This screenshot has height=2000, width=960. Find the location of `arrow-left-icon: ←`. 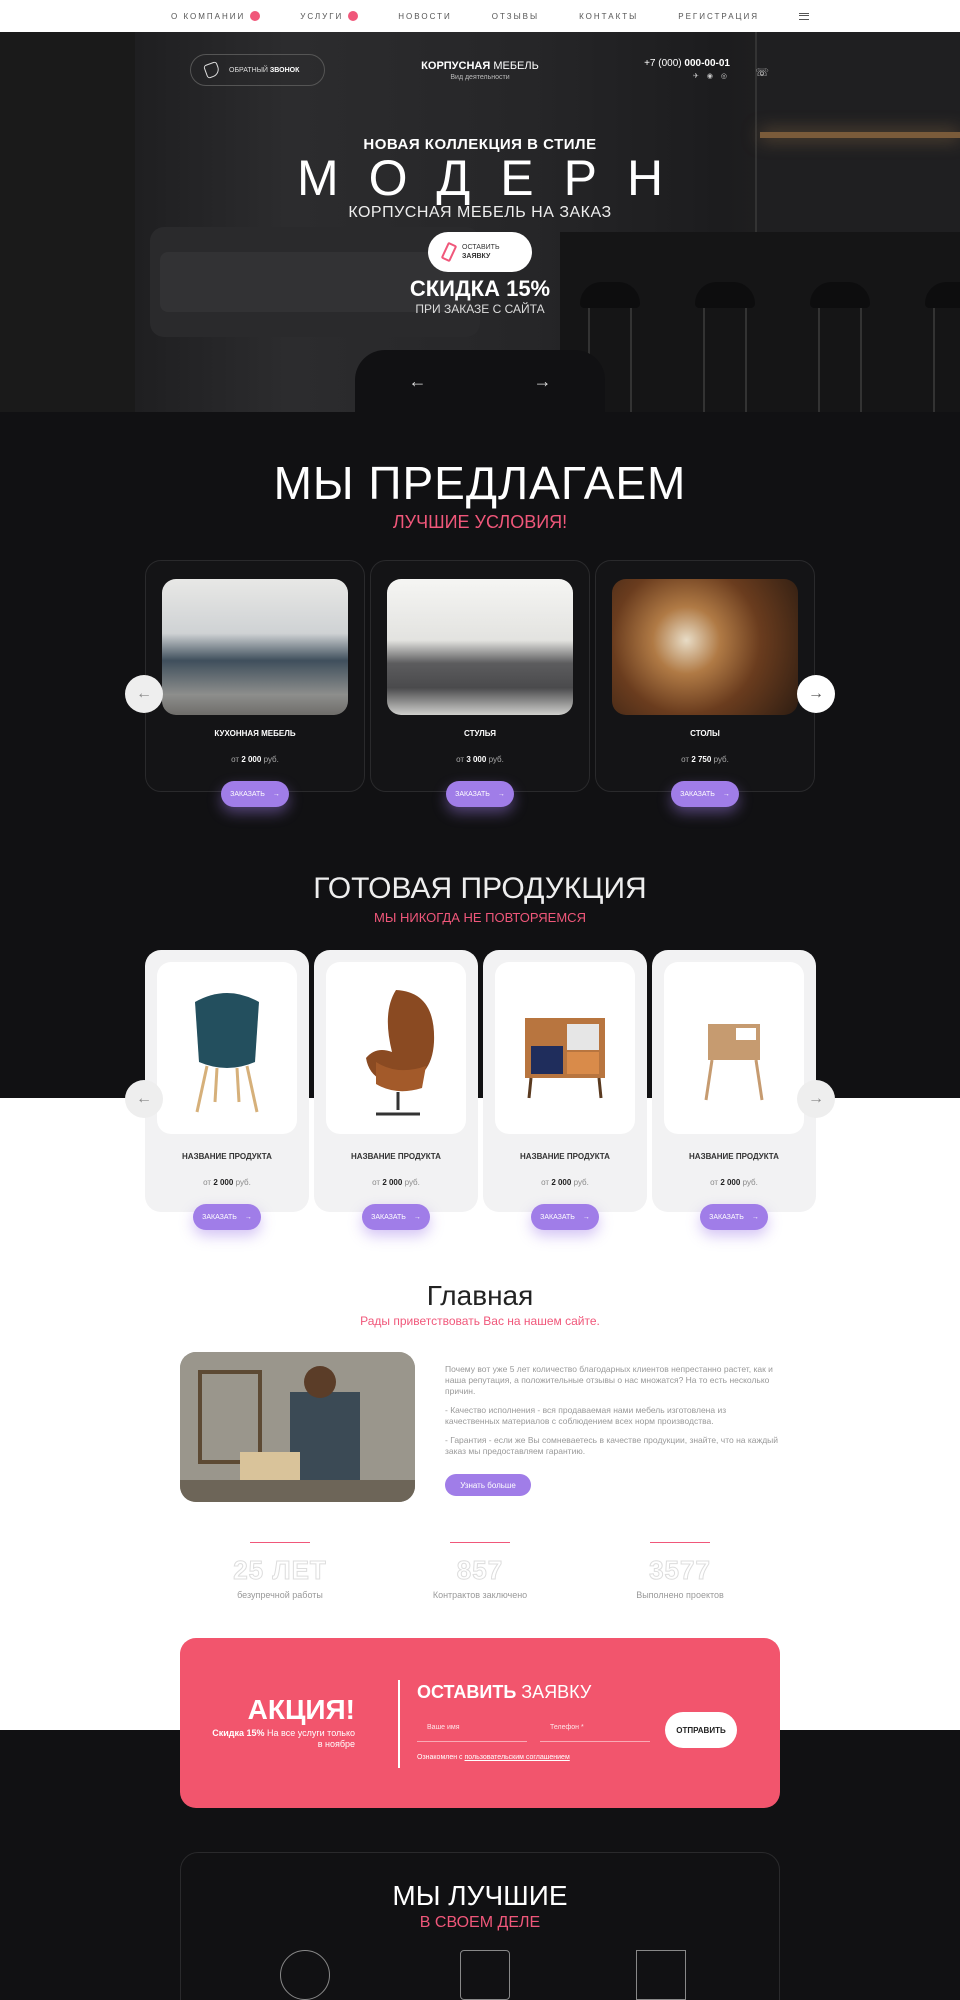

arrow-left-icon: ← is located at coordinates (418, 381).